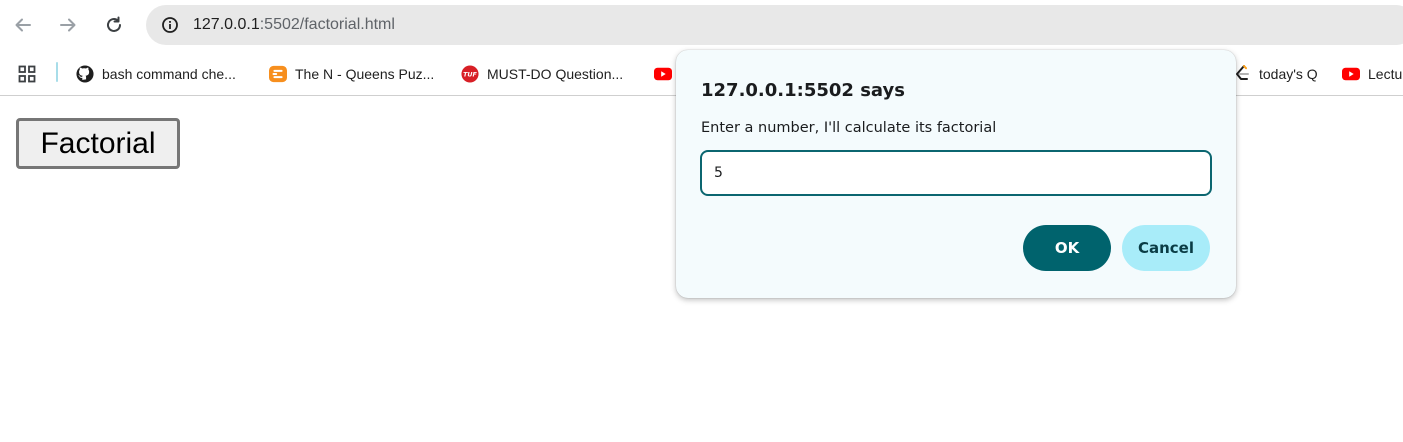  I want to click on arrow-right-icon, so click(68, 25).